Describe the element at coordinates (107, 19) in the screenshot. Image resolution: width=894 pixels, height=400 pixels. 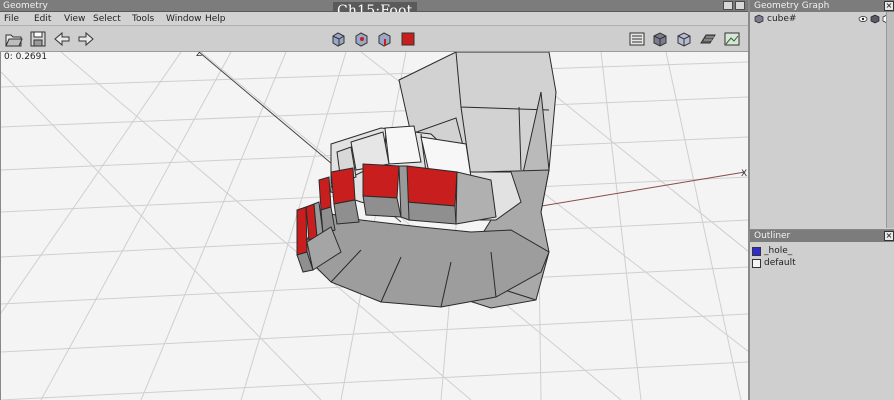
I see `menu-select: Select` at that location.